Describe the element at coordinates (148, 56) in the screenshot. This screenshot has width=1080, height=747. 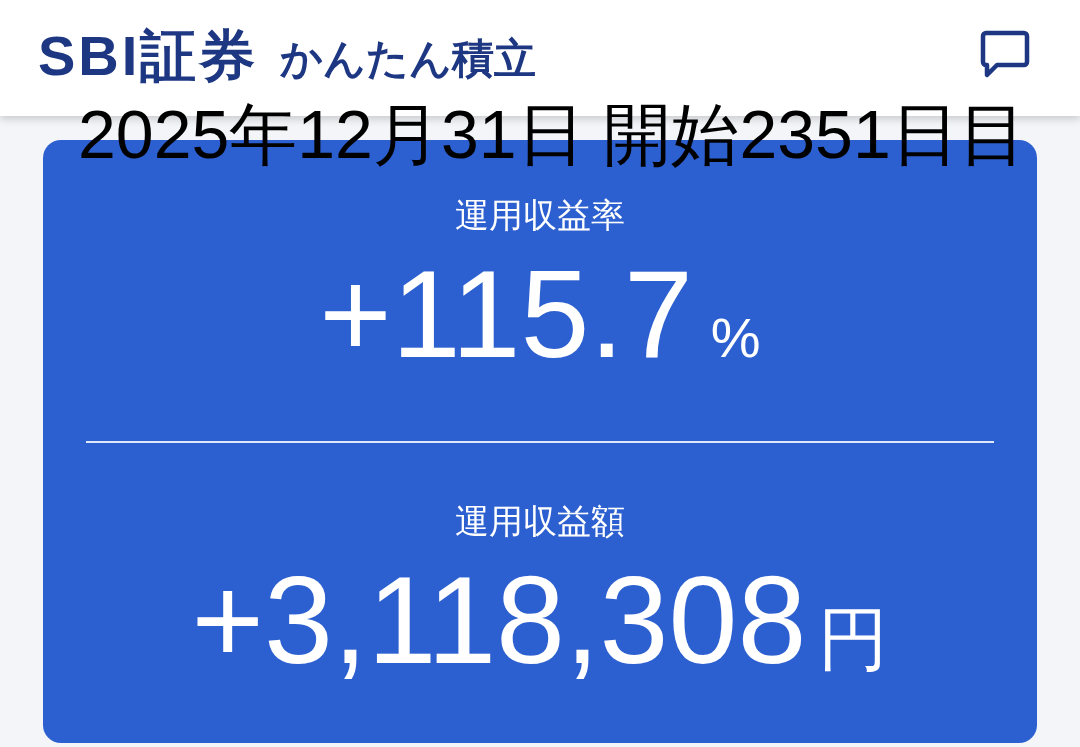
I see `brand-logo: SBI証券` at that location.